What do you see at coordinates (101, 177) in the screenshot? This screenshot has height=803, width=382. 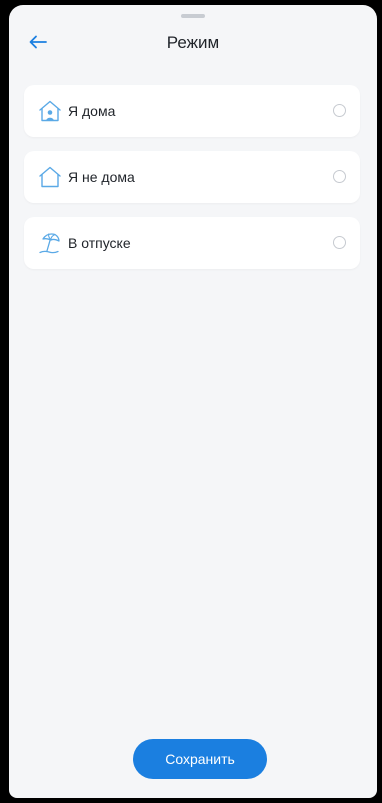 I see `mode-option-label: Я не дома` at bounding box center [101, 177].